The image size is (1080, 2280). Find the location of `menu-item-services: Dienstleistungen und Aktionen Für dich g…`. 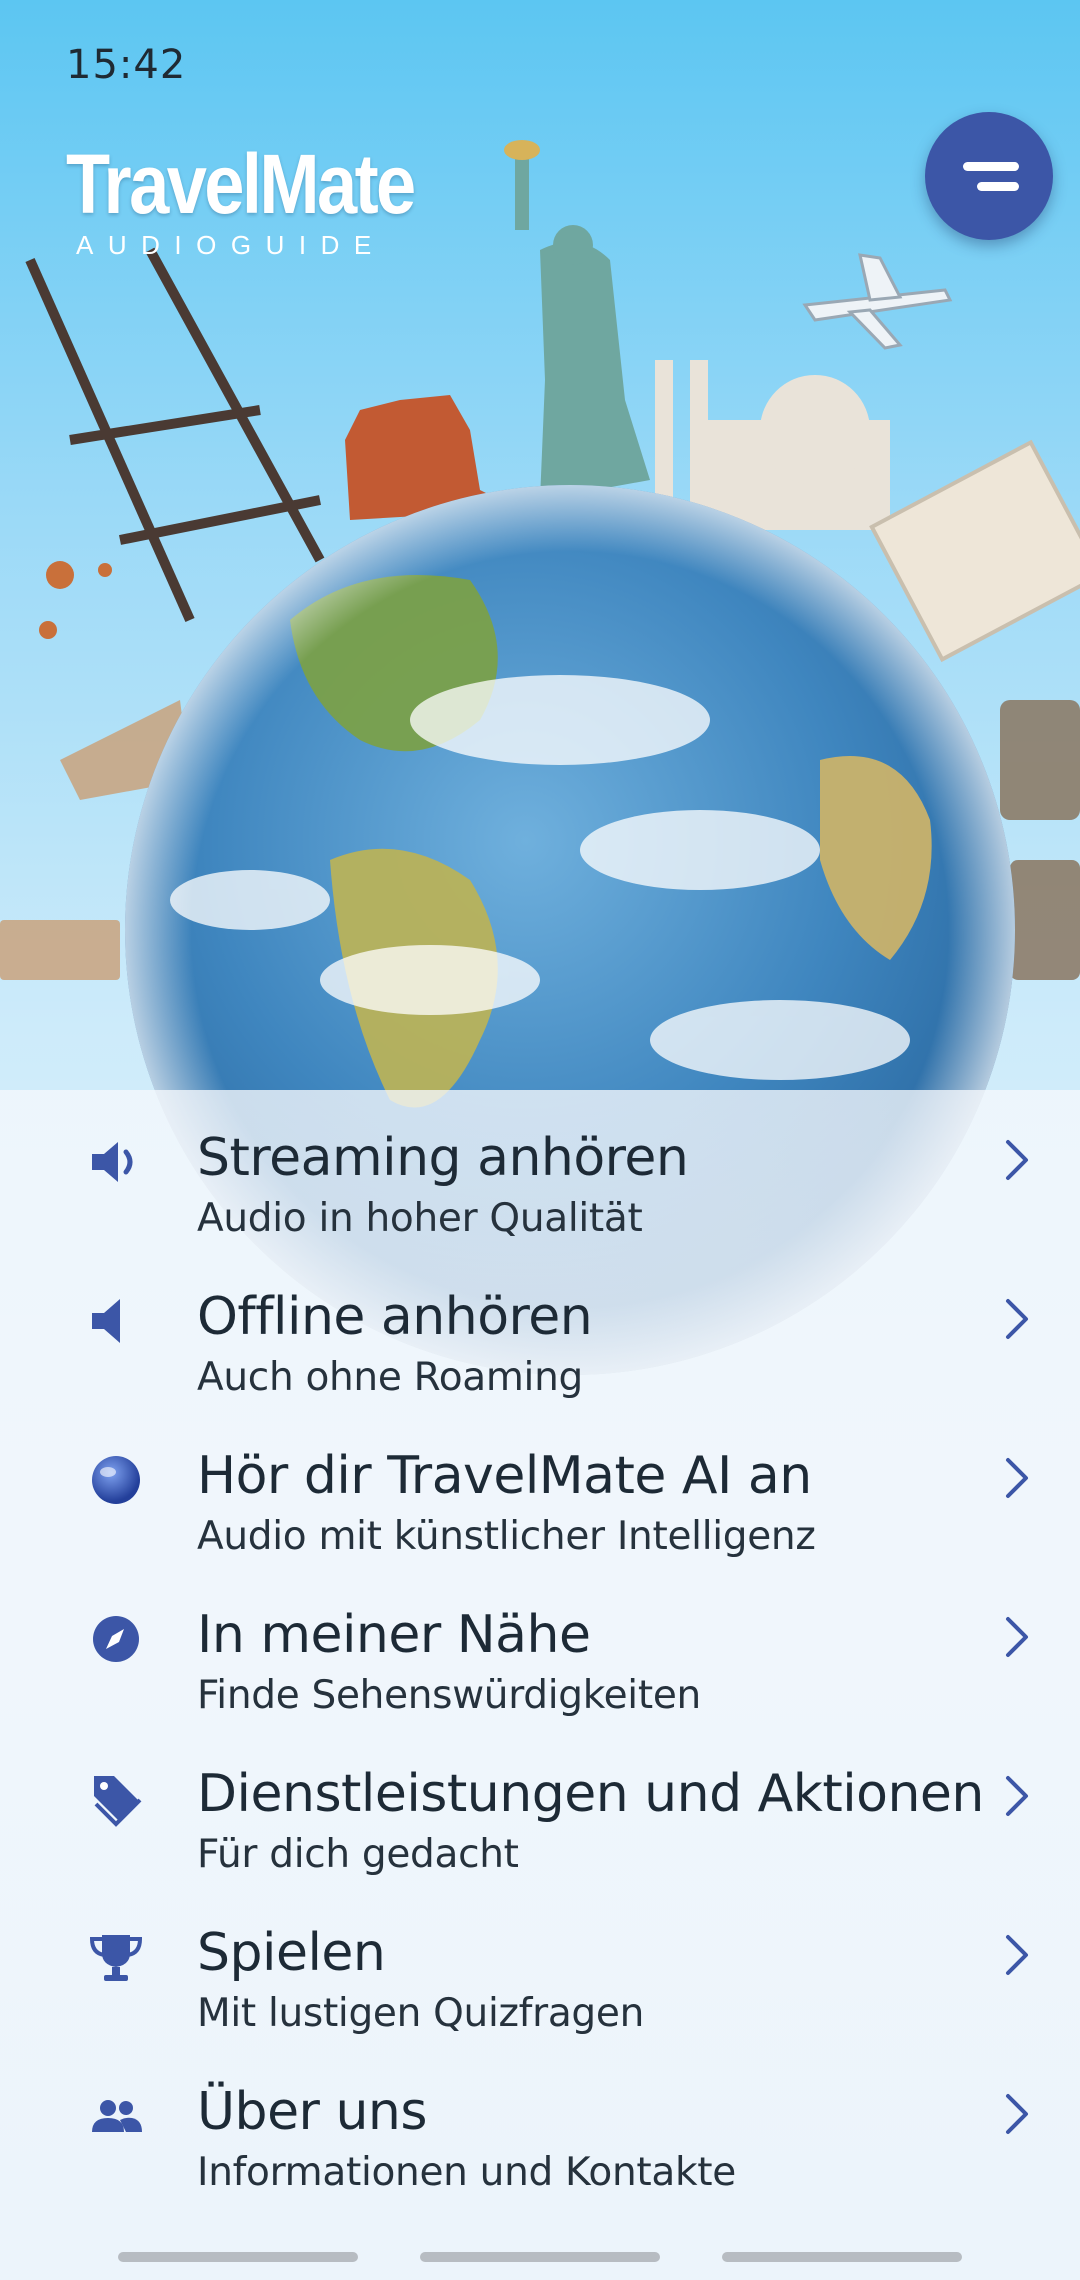

menu-item-services: Dienstleistungen und Aktionen Für dich g… is located at coordinates (540, 1805).